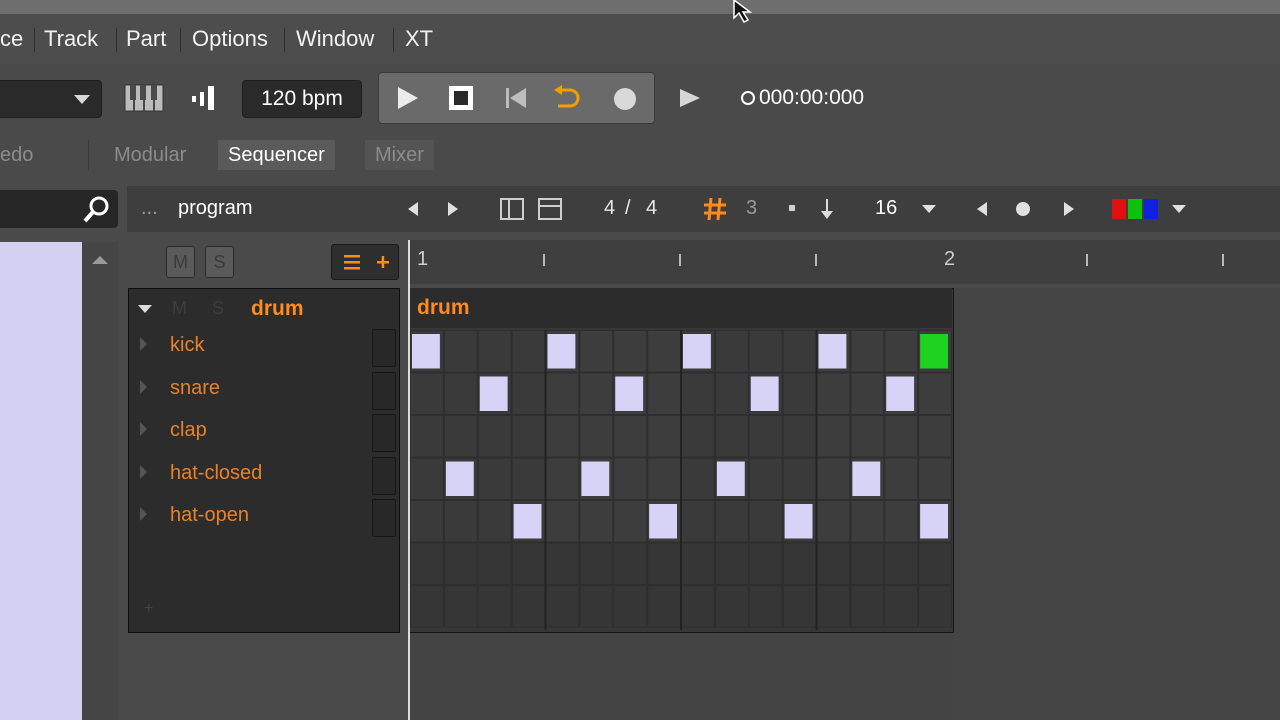 The image size is (1280, 720). Describe the element at coordinates (51, 99) in the screenshot. I see `preset-dropdown` at that location.